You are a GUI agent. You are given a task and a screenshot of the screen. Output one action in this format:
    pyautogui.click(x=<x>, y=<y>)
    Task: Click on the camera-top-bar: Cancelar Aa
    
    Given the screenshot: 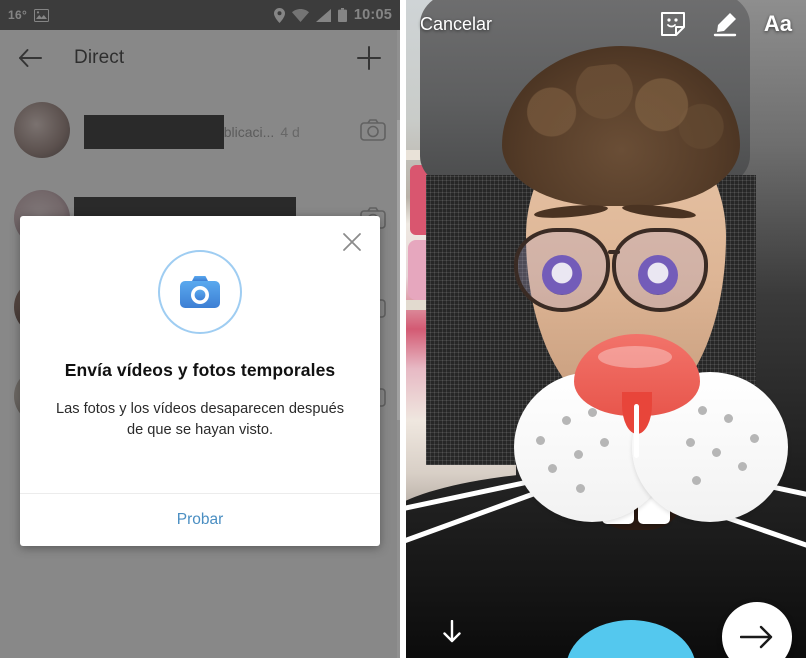 What is the action you would take?
    pyautogui.click(x=606, y=24)
    